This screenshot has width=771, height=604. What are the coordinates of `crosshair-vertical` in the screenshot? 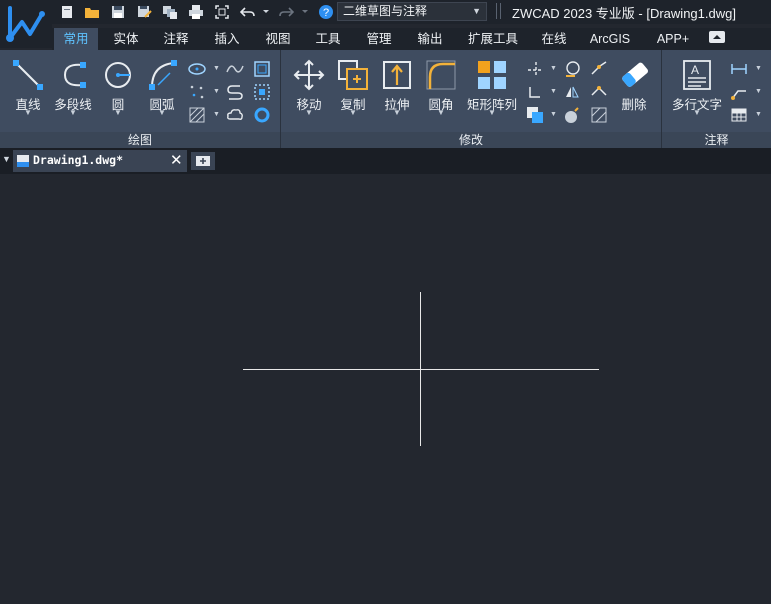 It's located at (420, 369).